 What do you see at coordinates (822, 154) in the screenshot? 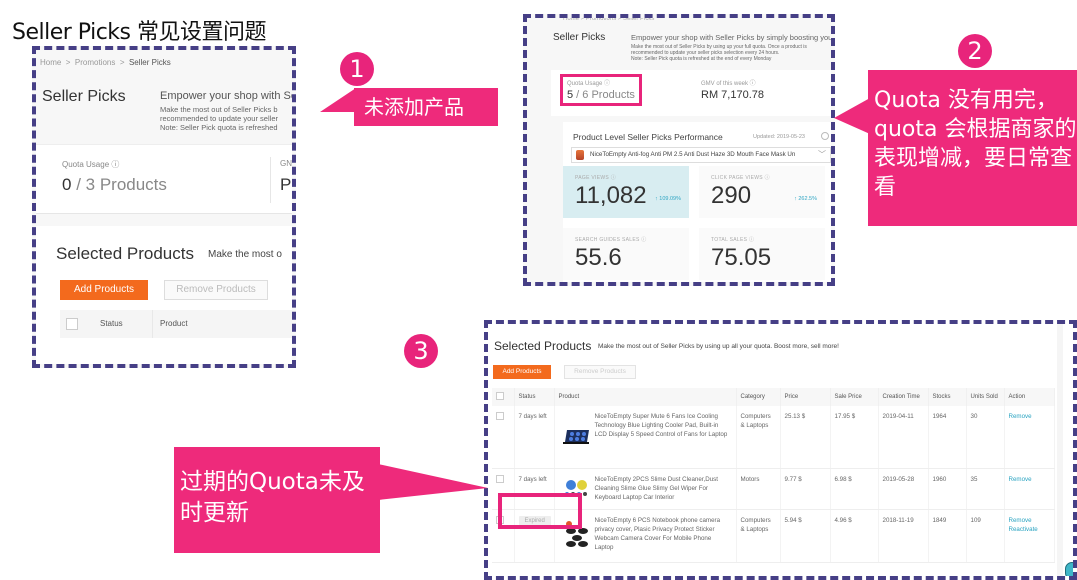
I see `chevron-down-icon: ﹀` at bounding box center [822, 154].